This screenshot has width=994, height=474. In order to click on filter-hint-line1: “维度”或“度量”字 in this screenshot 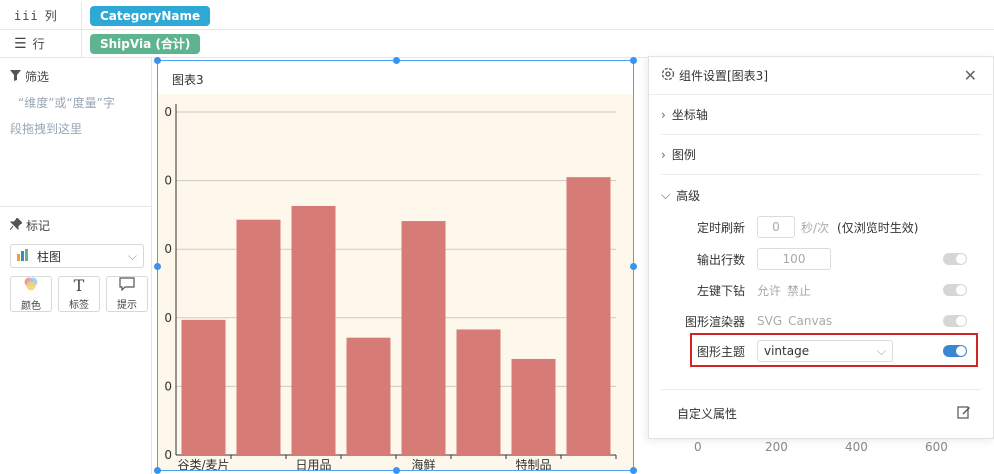, I will do `click(66, 103)`.